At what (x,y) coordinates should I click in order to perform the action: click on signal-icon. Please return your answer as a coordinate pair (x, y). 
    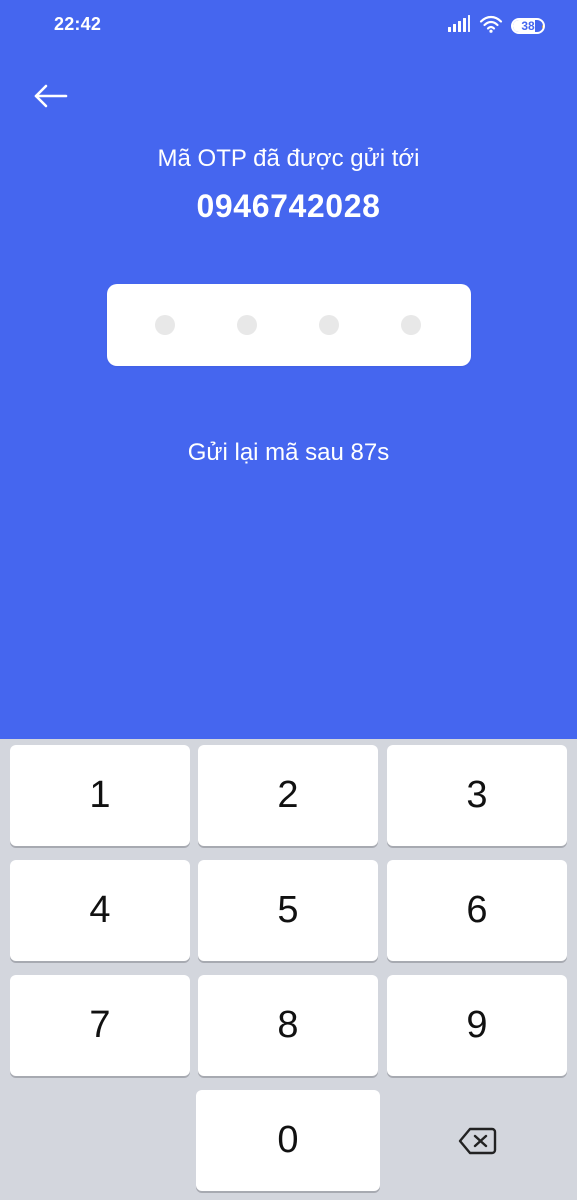
    Looking at the image, I should click on (459, 26).